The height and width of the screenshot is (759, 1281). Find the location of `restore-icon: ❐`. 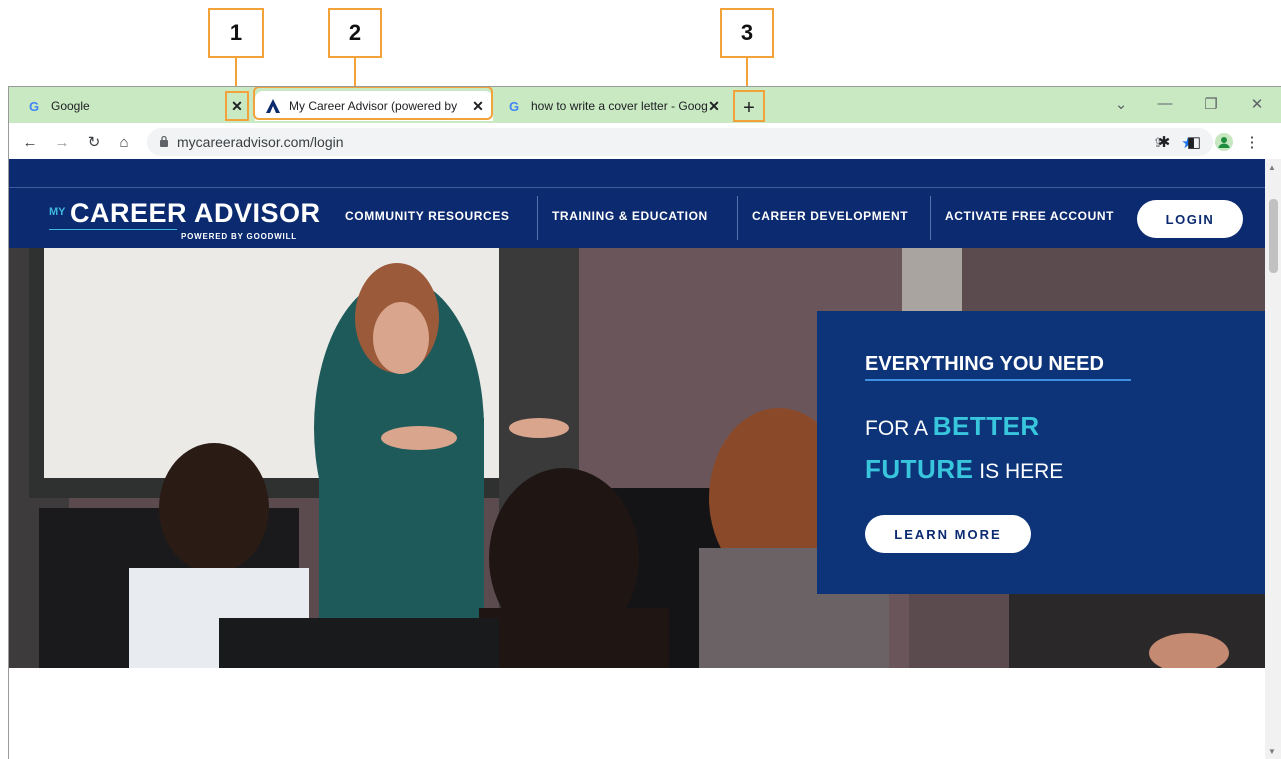

restore-icon: ❐ is located at coordinates (1211, 104).